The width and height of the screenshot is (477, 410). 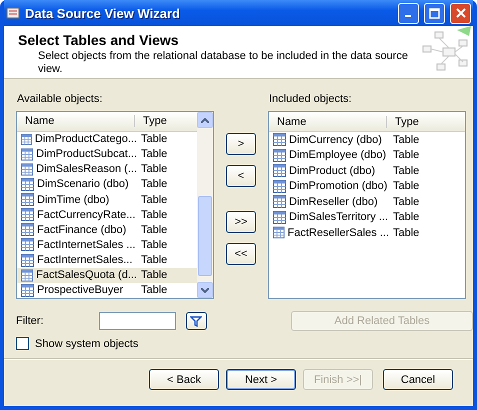 I want to click on caret-down-icon, so click(x=205, y=290).